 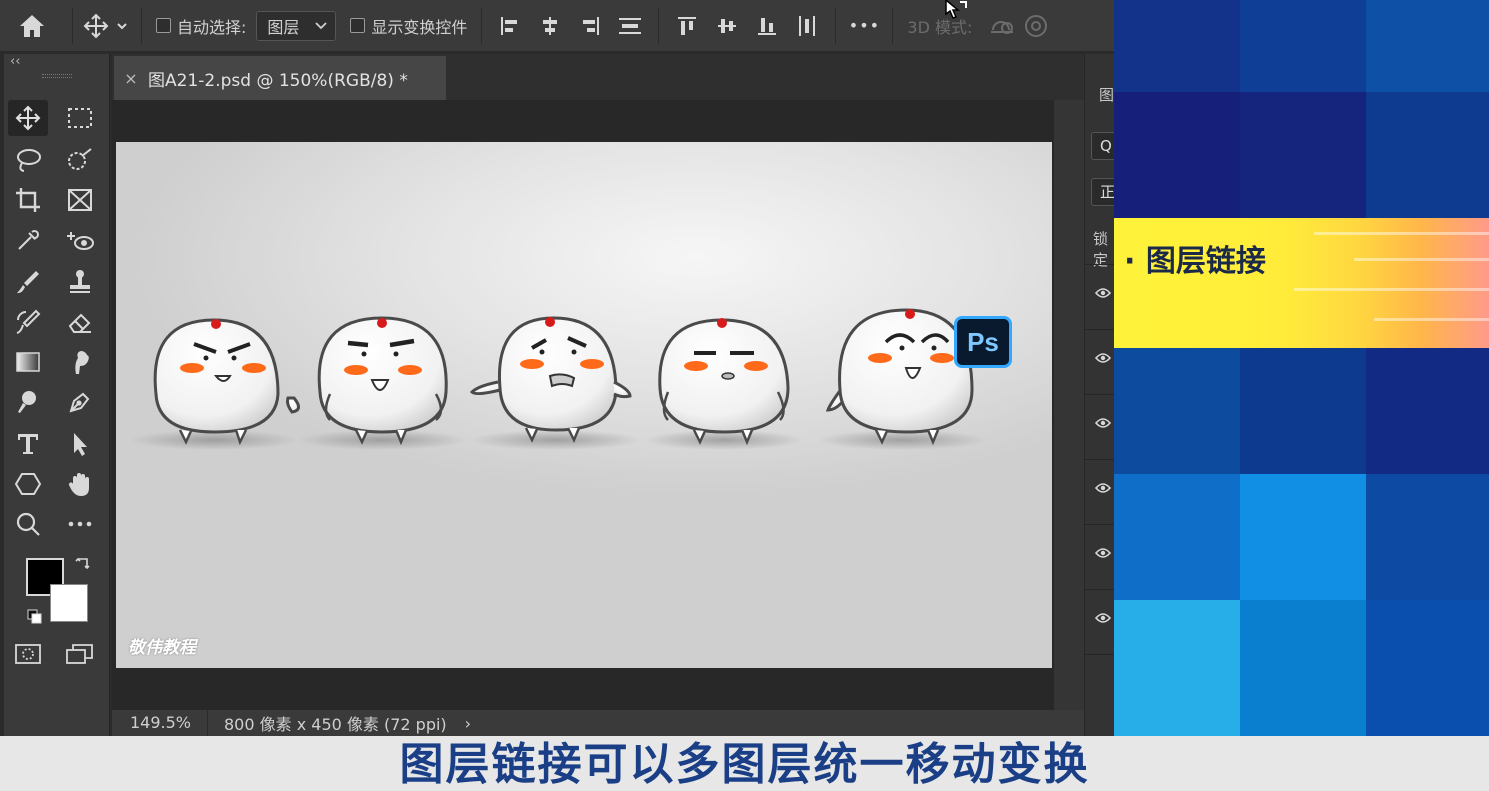 I want to click on 3d-rotate-icon, so click(x=1036, y=26).